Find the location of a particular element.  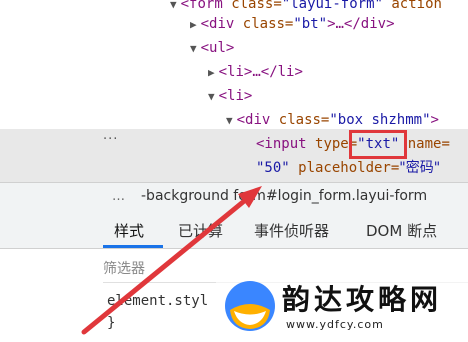

watermark-url: www.ydfcy.com is located at coordinates (335, 324).